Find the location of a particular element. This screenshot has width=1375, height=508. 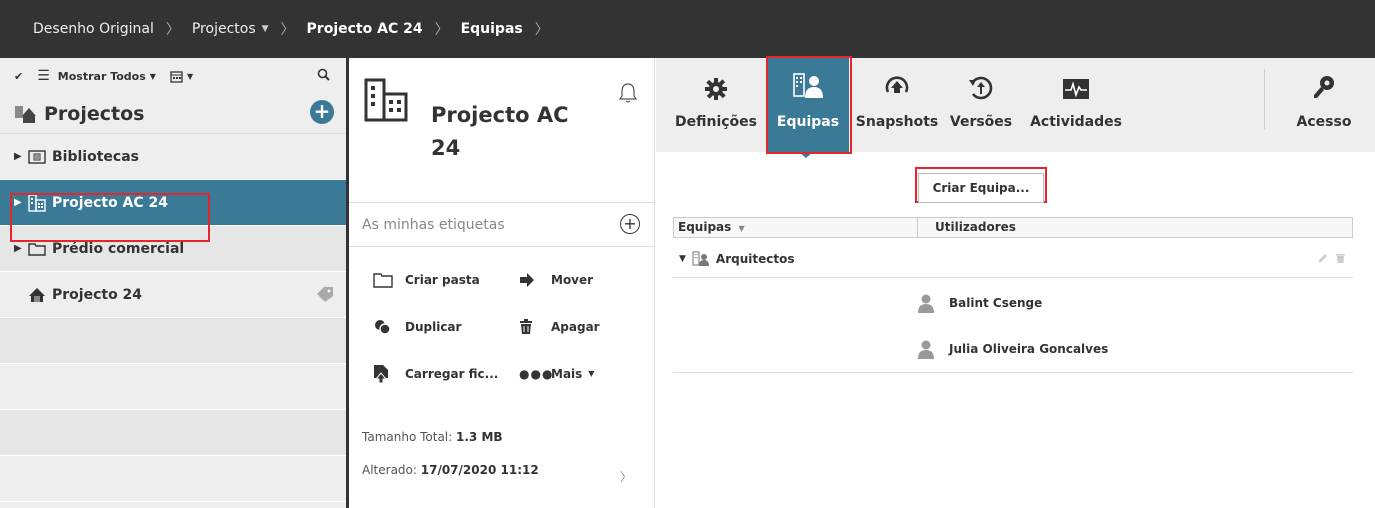

tree-item-bibliotecas: ▶ Bibliotecas is located at coordinates (173, 157).